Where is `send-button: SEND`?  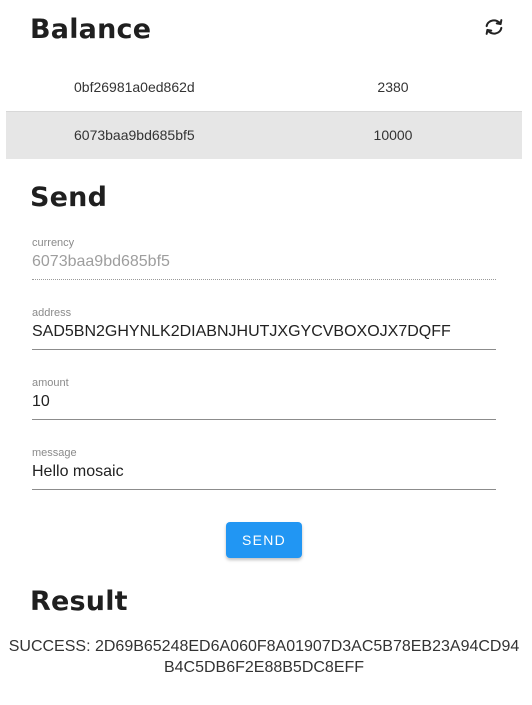
send-button: SEND is located at coordinates (264, 540).